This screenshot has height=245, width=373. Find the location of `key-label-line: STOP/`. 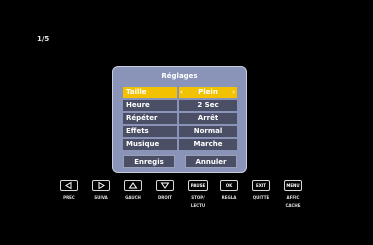

key-label-line: STOP/ is located at coordinates (198, 197).